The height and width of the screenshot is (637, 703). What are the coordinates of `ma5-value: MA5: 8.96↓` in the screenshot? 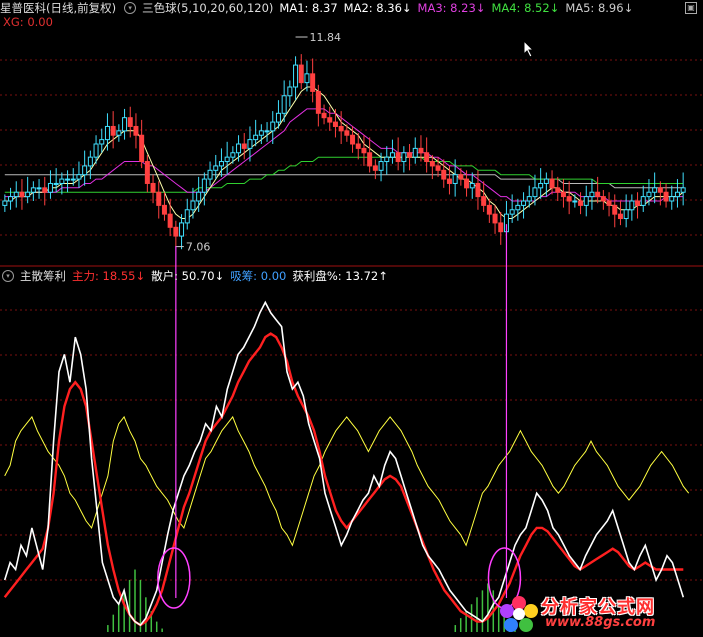 It's located at (599, 8).